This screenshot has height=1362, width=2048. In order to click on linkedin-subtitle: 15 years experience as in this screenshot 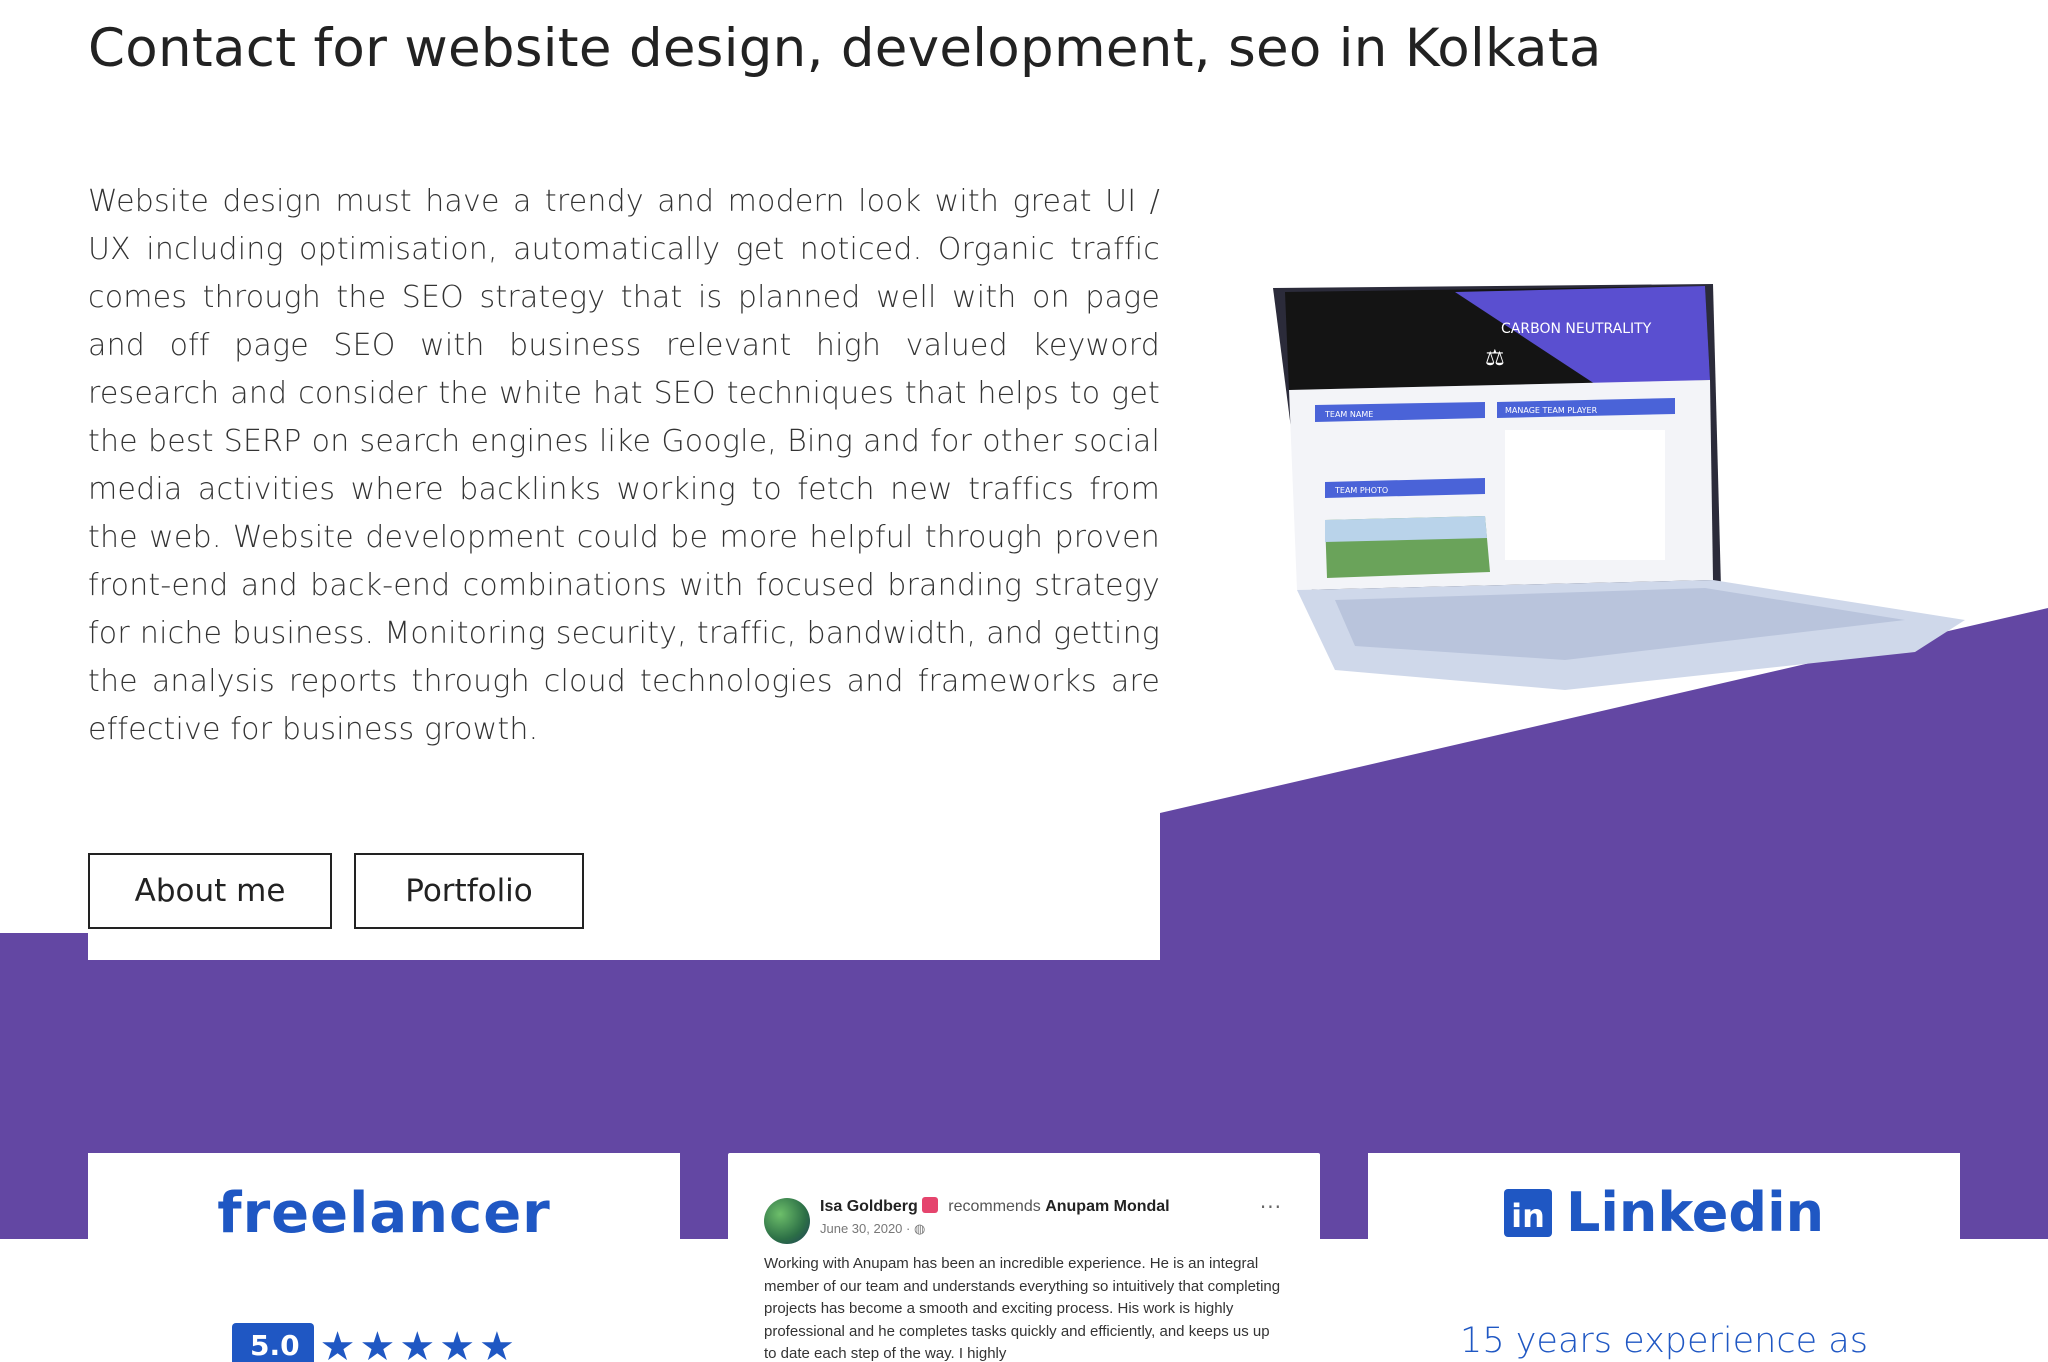, I will do `click(1664, 1341)`.